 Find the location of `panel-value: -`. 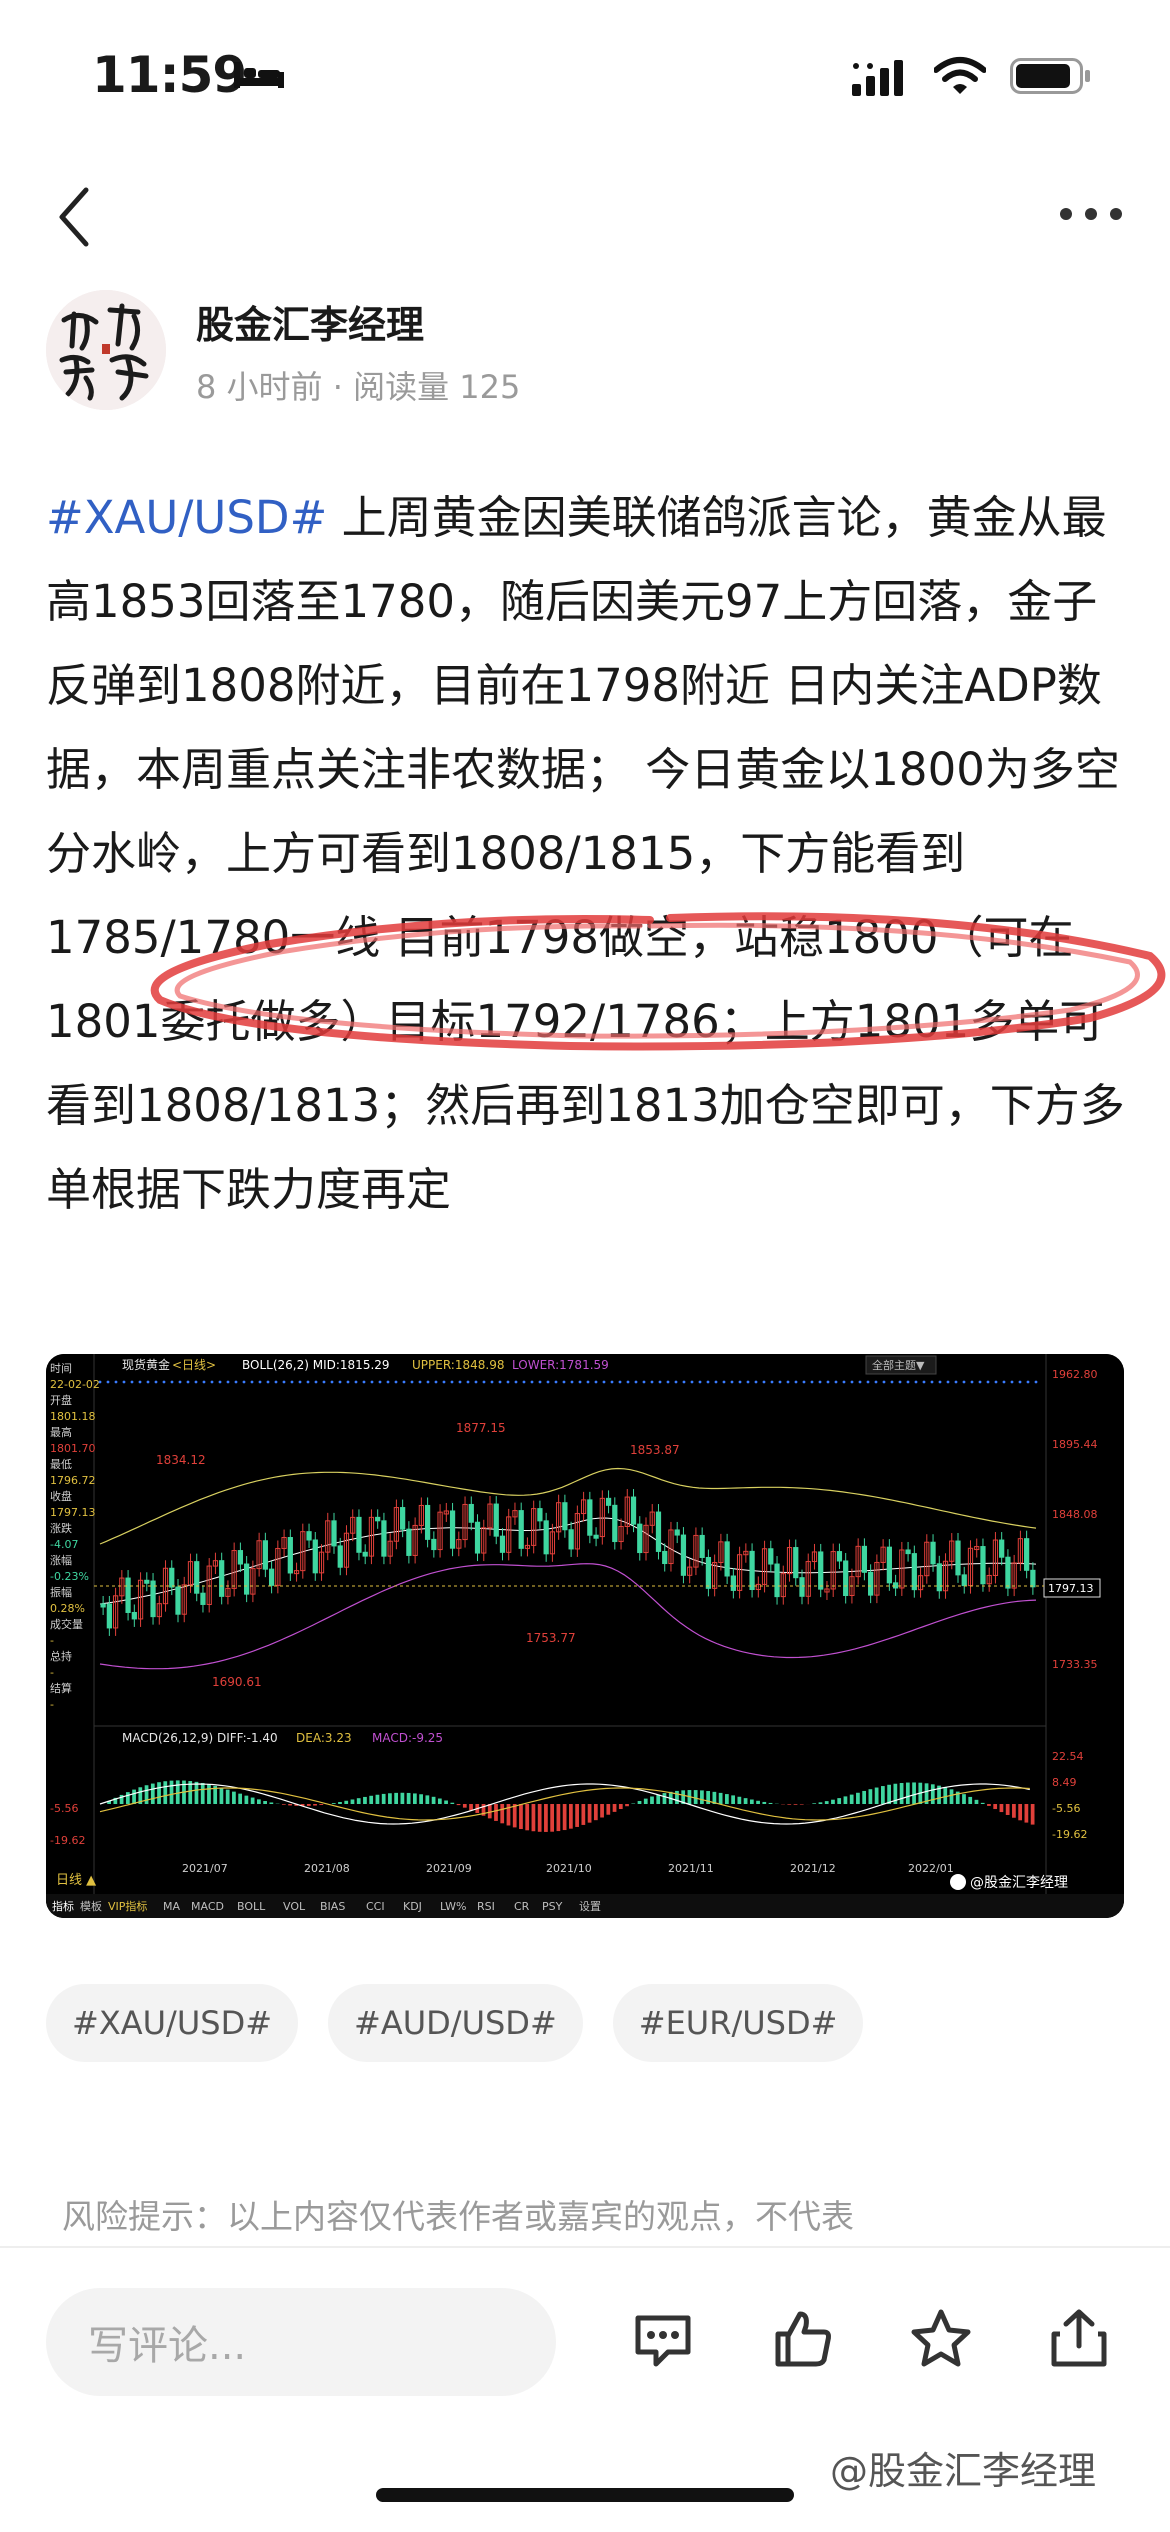

panel-value: - is located at coordinates (52, 1640).